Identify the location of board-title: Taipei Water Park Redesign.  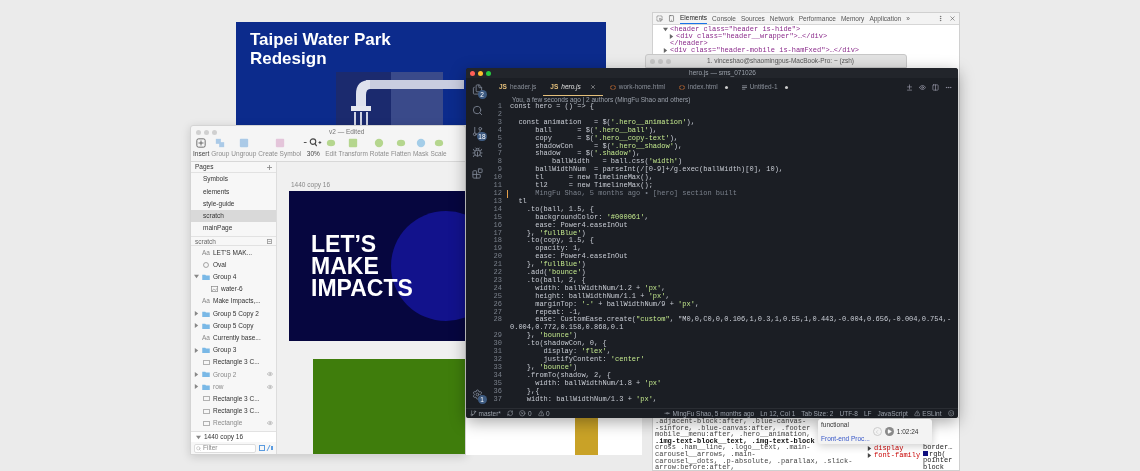
(321, 49).